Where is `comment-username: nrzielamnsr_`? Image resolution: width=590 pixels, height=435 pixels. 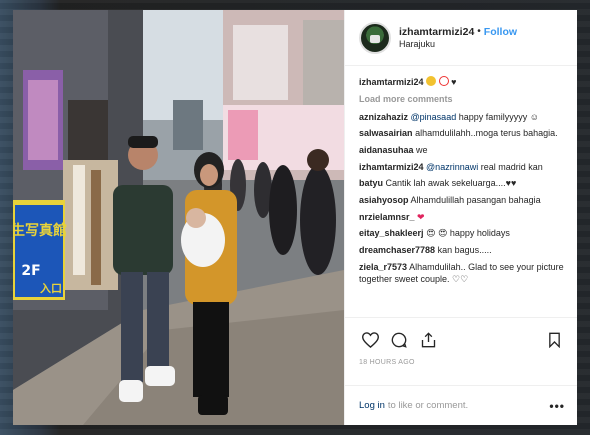
comment-username: nrzielamnsr_ is located at coordinates (387, 217).